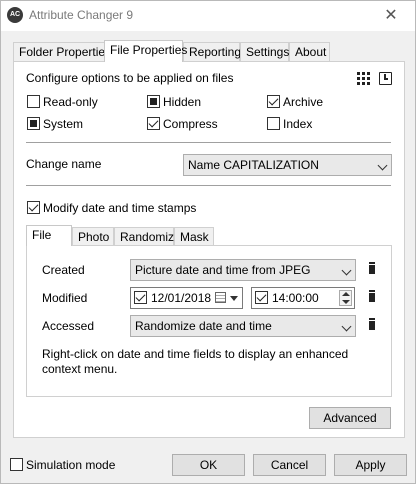  I want to click on modified-date-picker: 12/01/2018, so click(186, 298).